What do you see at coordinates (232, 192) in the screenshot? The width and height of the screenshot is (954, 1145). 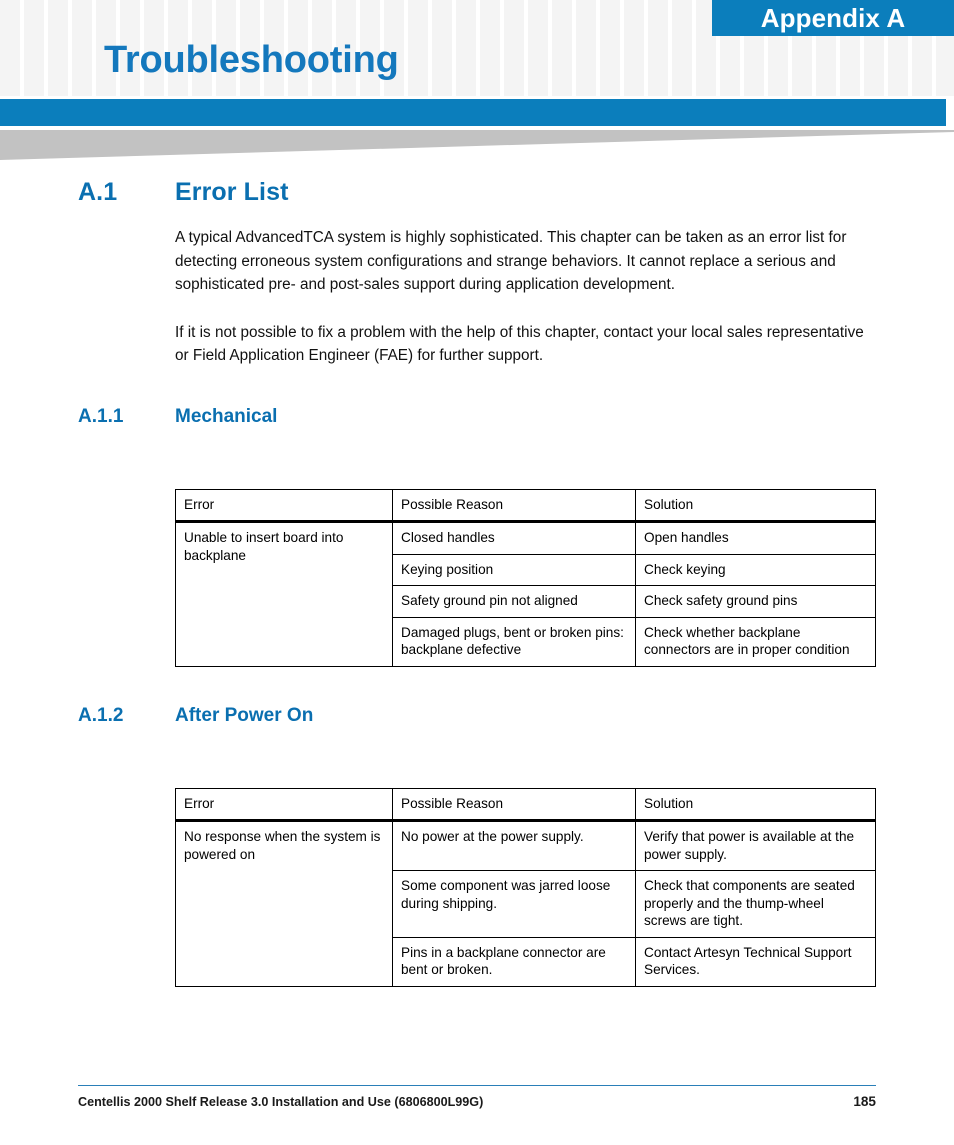 I see `section-title-a1: Error List` at bounding box center [232, 192].